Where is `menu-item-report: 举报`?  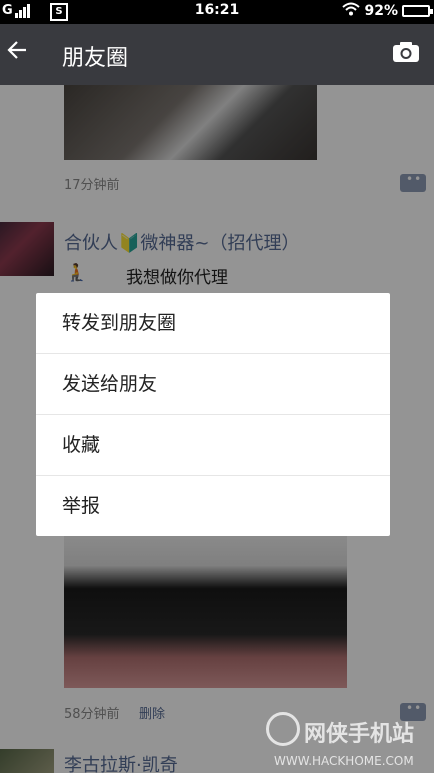
menu-item-report: 举报 is located at coordinates (213, 506).